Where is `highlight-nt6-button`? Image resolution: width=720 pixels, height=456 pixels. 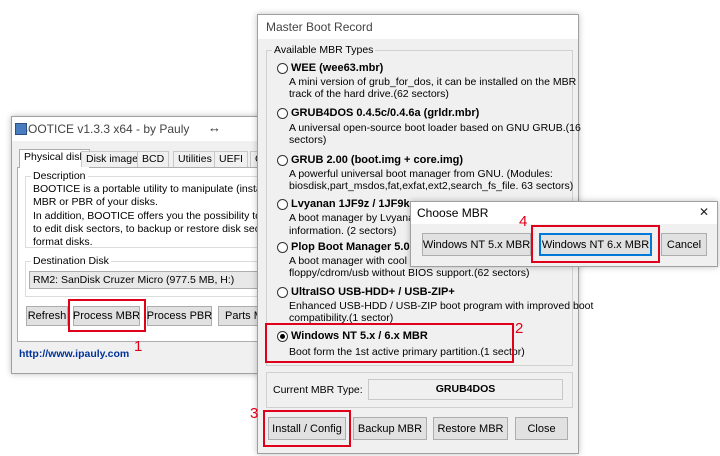
highlight-nt6-button is located at coordinates (595, 244).